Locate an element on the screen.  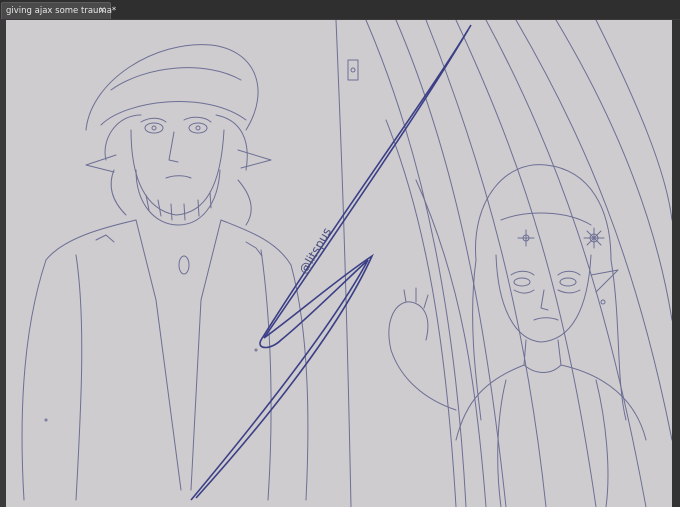
artist-signature: @litspus is located at coordinates (315, 250).